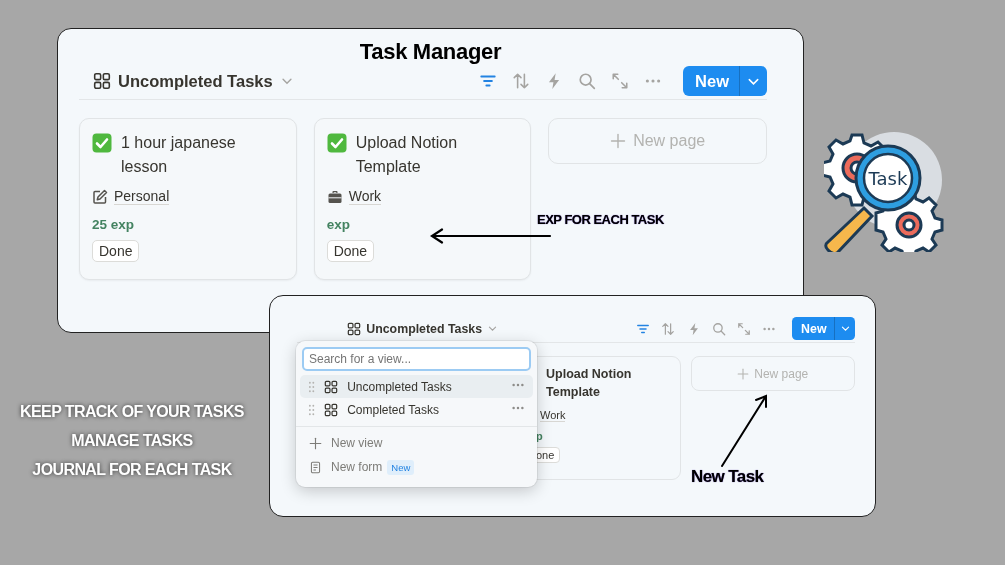  What do you see at coordinates (179, 155) in the screenshot?
I see `task-title: 1 hour japanese lesson` at bounding box center [179, 155].